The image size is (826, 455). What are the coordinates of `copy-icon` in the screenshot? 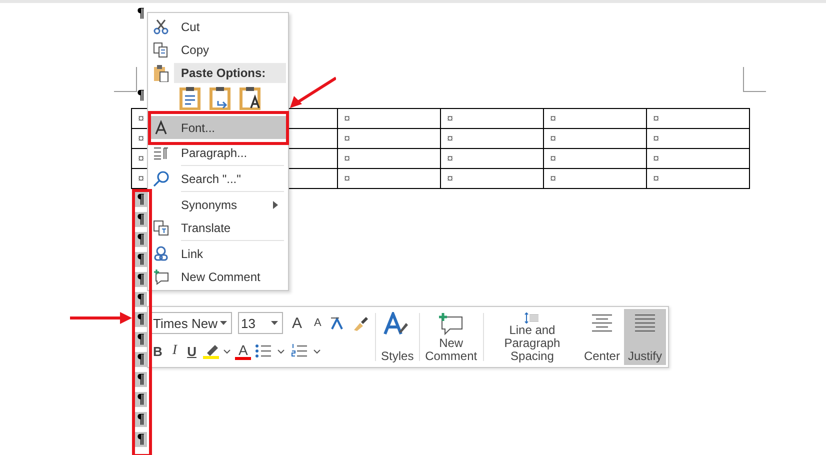 It's located at (161, 50).